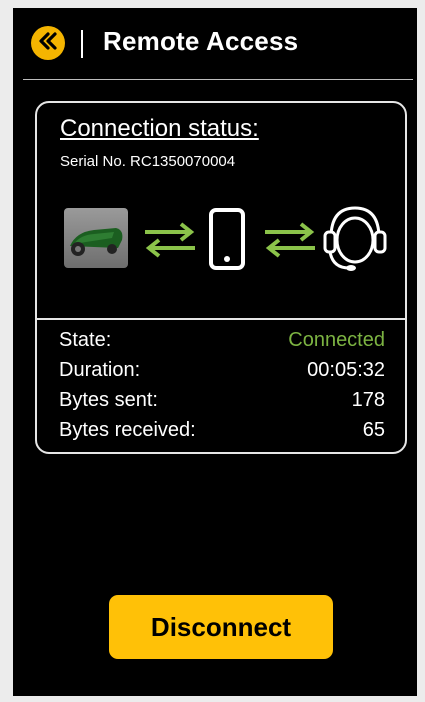 This screenshot has width=425, height=702. Describe the element at coordinates (212, 699) in the screenshot. I see `window-frame-bottom` at that location.